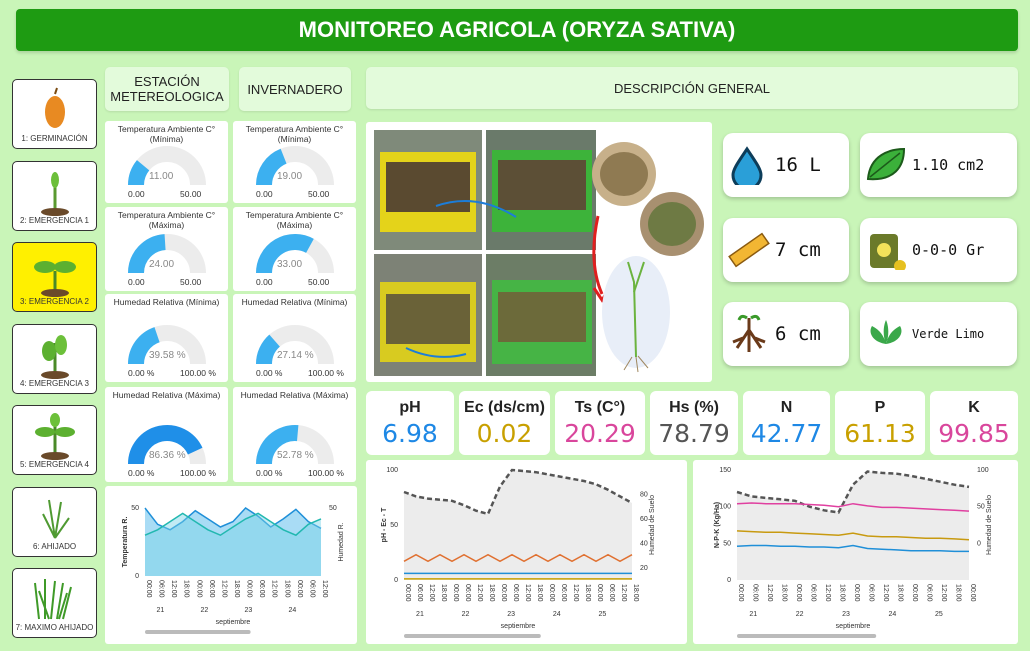  What do you see at coordinates (341, 541) in the screenshot?
I see `y-right-axis-label: Humedad R.` at bounding box center [341, 541].